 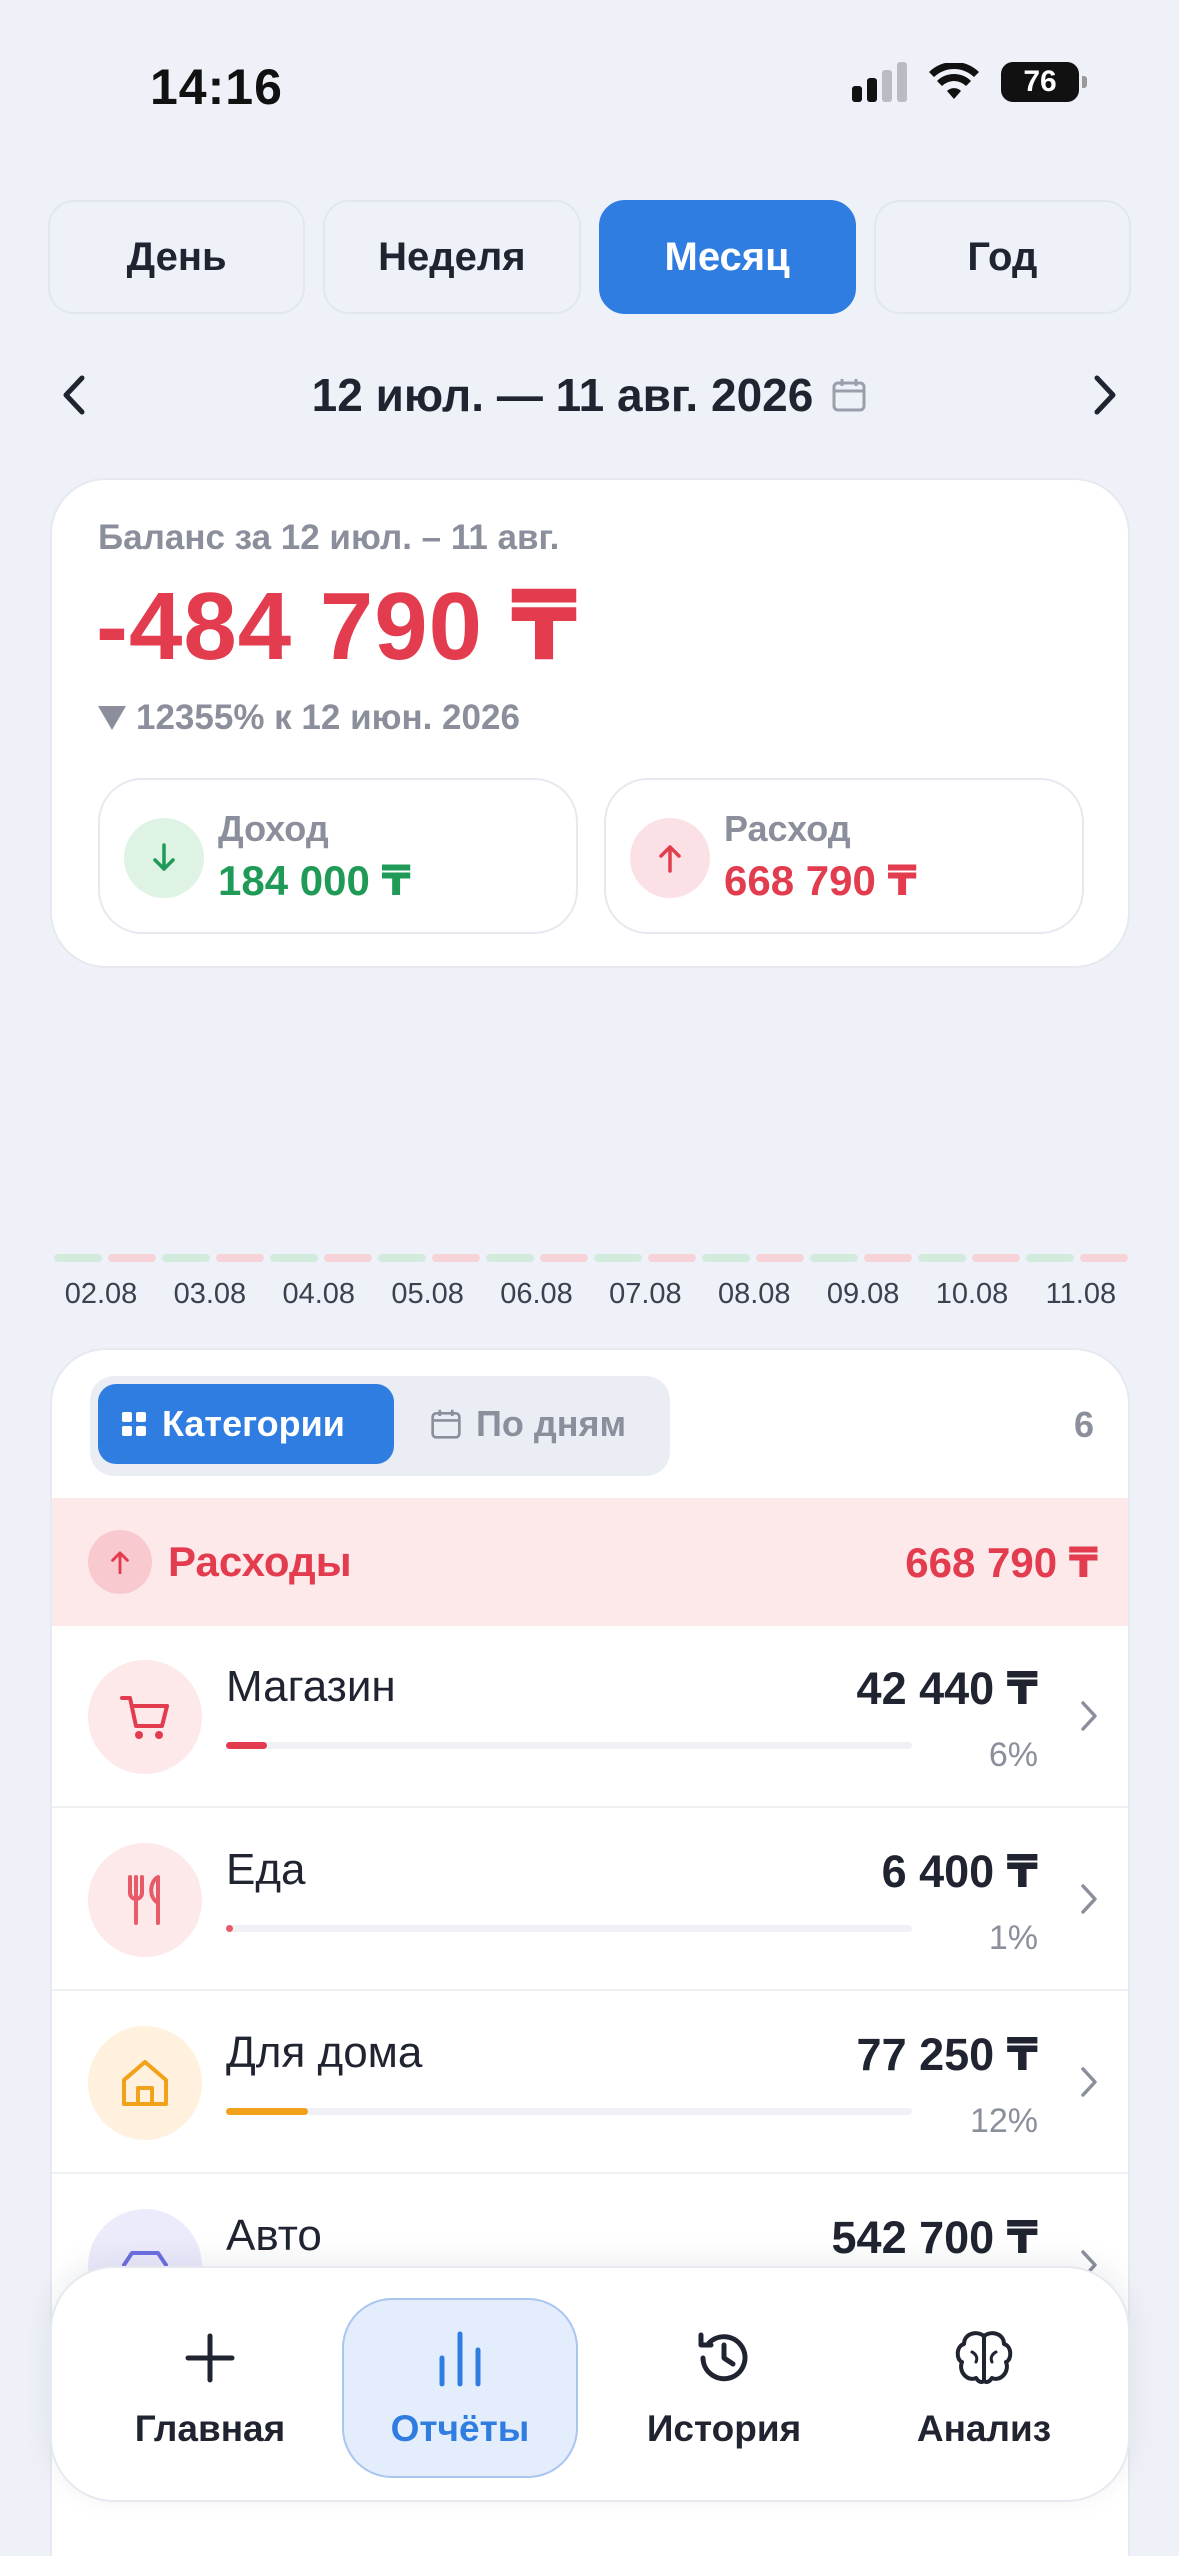 What do you see at coordinates (314, 880) in the screenshot?
I see `income-value: 184 000 ₸` at bounding box center [314, 880].